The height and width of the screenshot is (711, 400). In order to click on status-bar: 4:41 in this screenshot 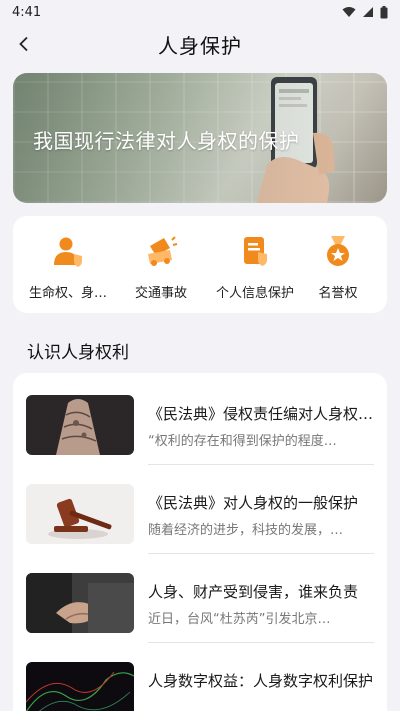, I will do `click(200, 12)`.